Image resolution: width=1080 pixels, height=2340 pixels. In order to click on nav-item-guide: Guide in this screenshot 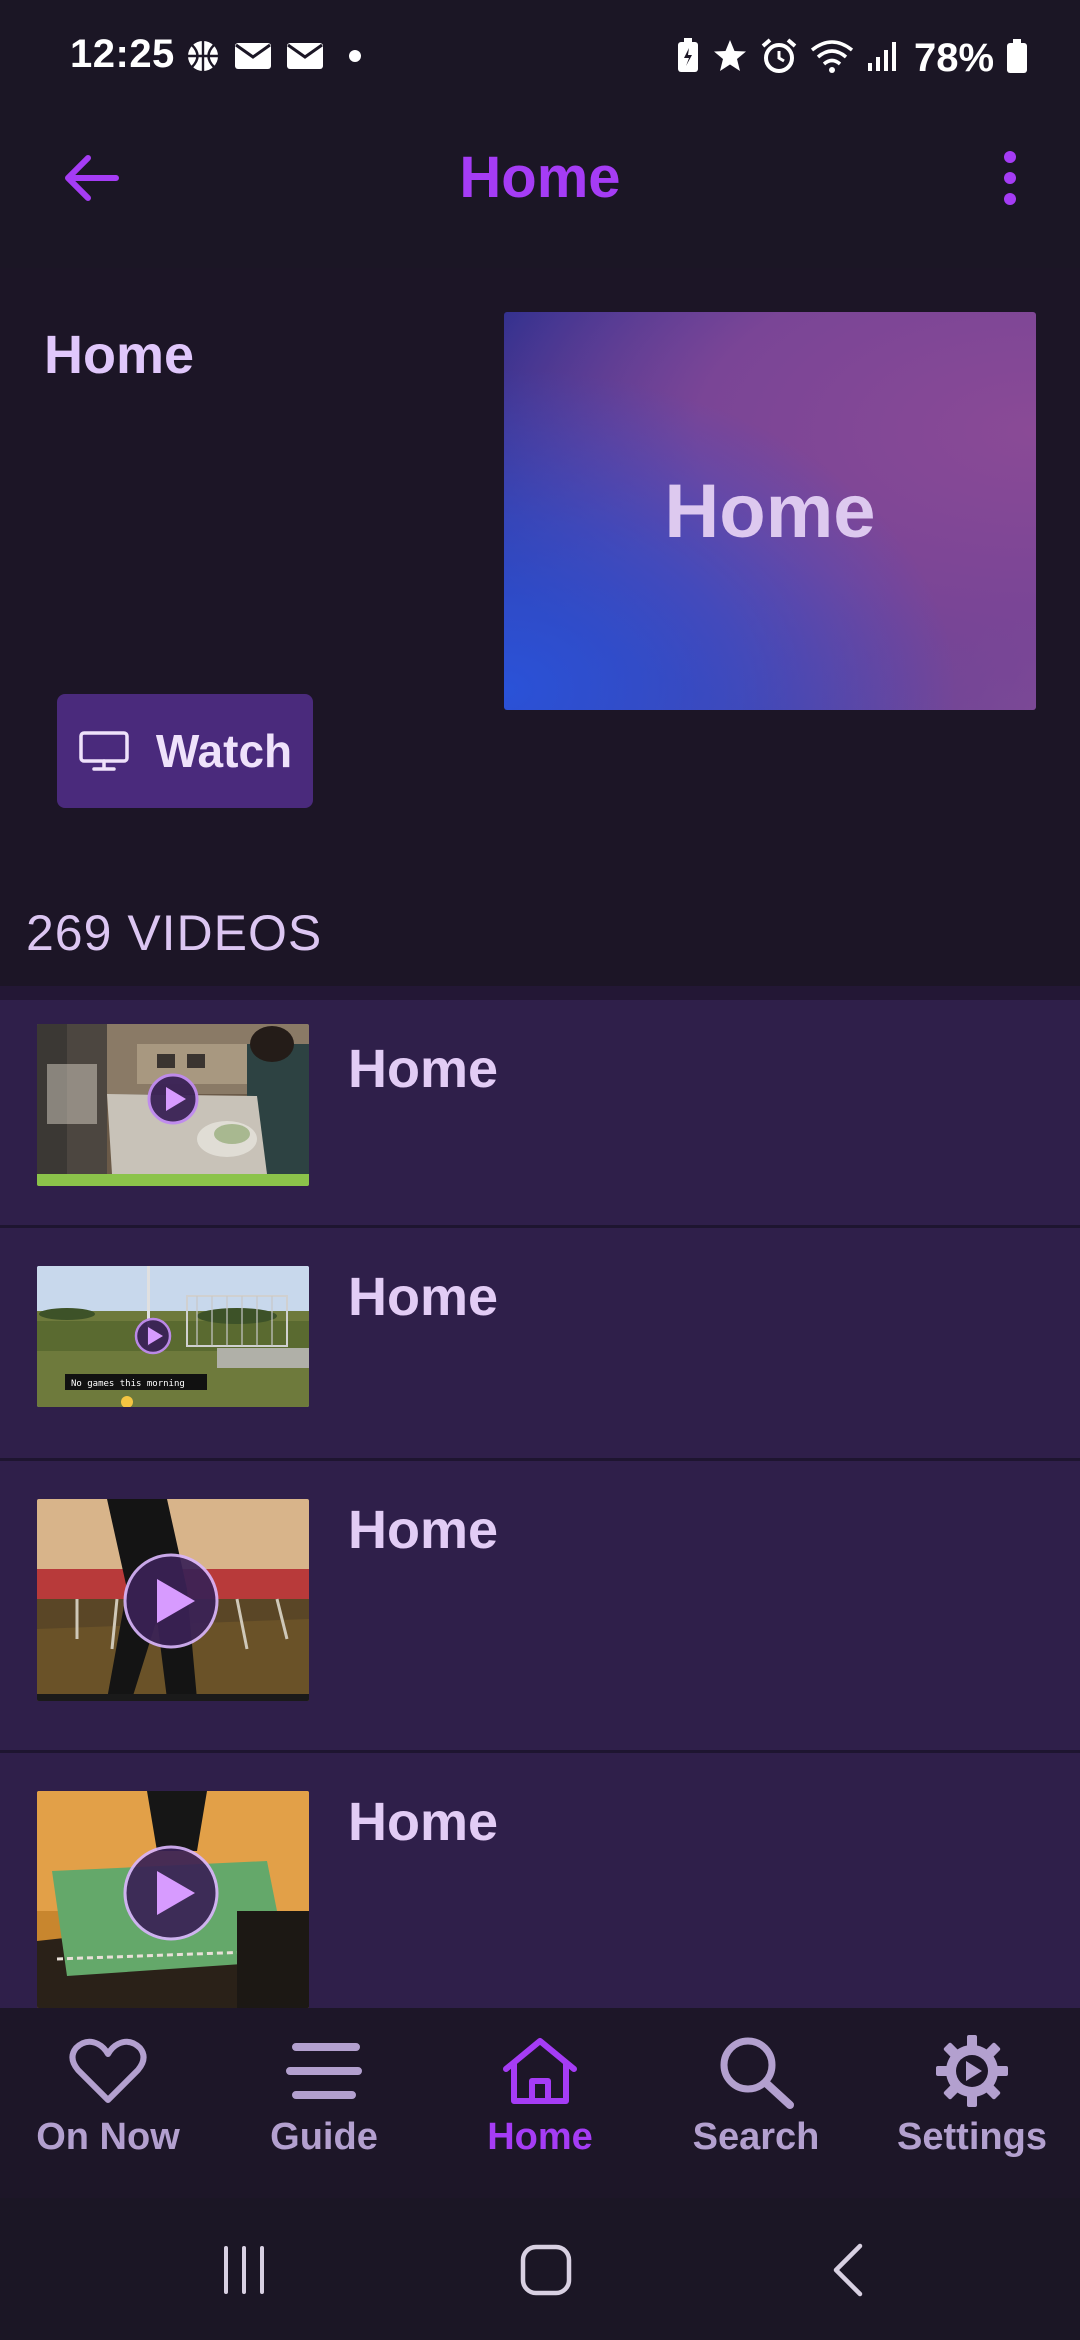, I will do `click(324, 2105)`.